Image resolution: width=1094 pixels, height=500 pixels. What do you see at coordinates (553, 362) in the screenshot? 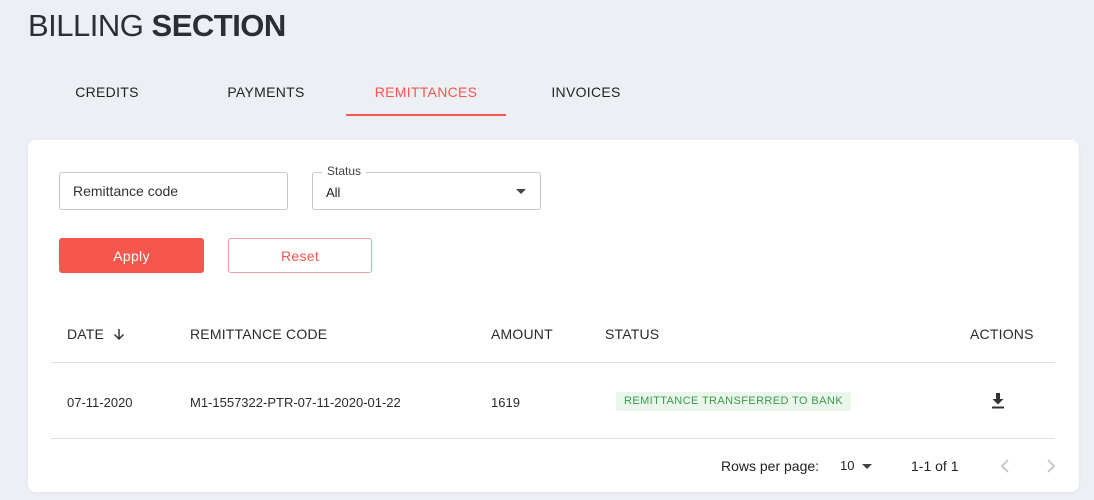
I see `header-divider` at bounding box center [553, 362].